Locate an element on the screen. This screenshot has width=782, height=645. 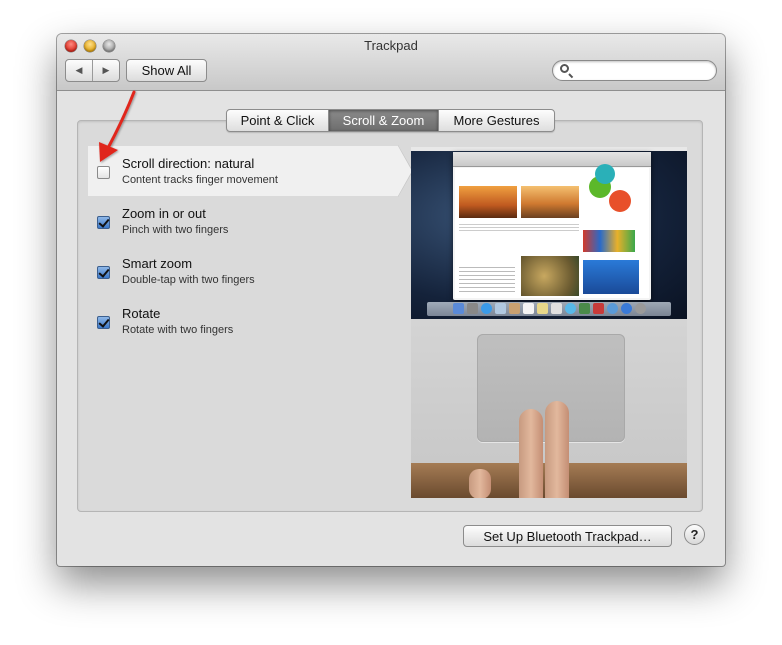
back-forward-control: ◀ ▶ is located at coordinates (92, 70).